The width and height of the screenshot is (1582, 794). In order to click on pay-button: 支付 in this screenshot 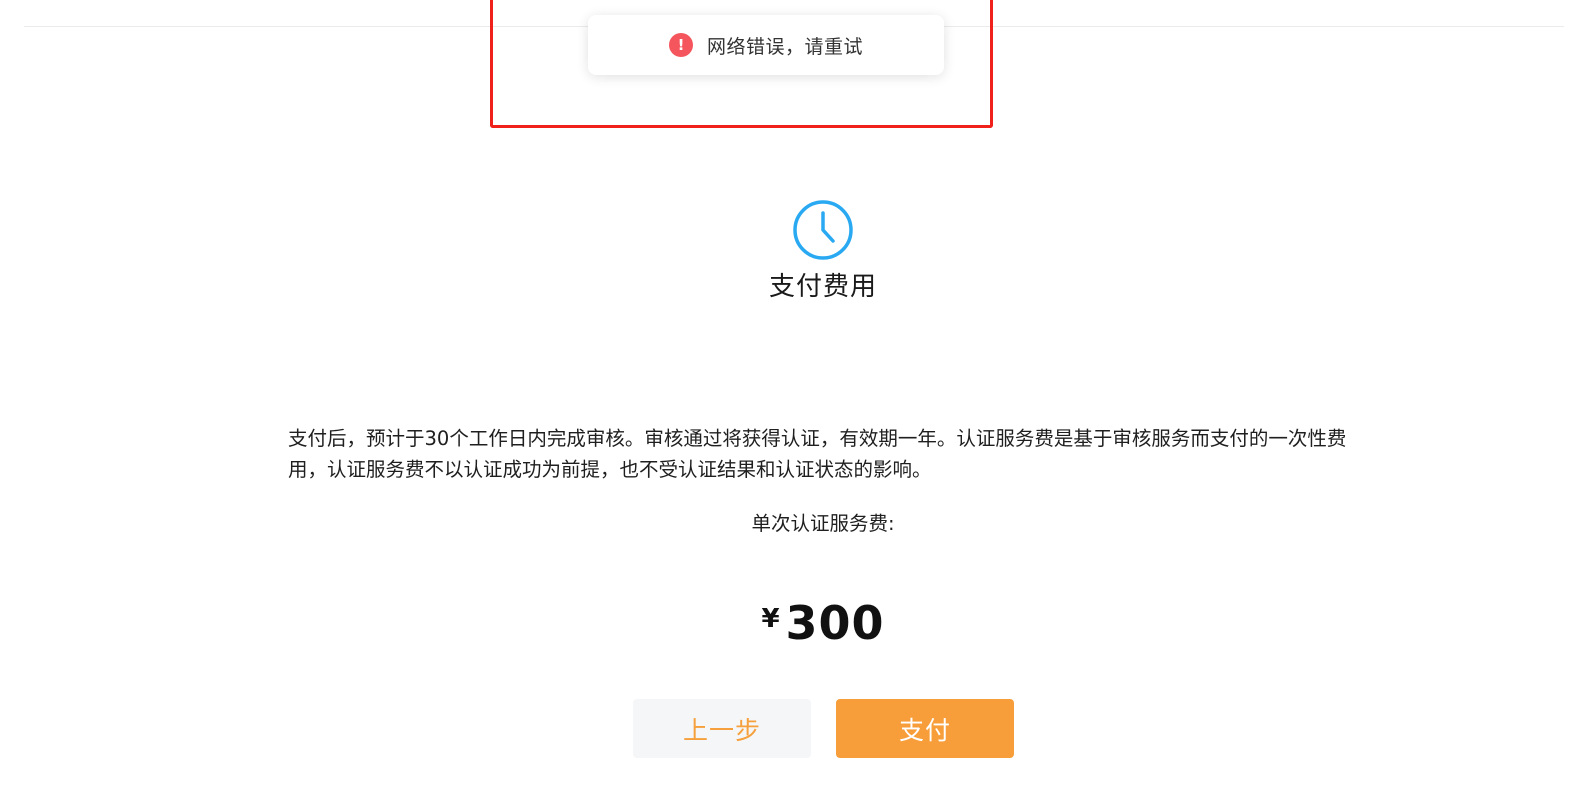, I will do `click(925, 728)`.